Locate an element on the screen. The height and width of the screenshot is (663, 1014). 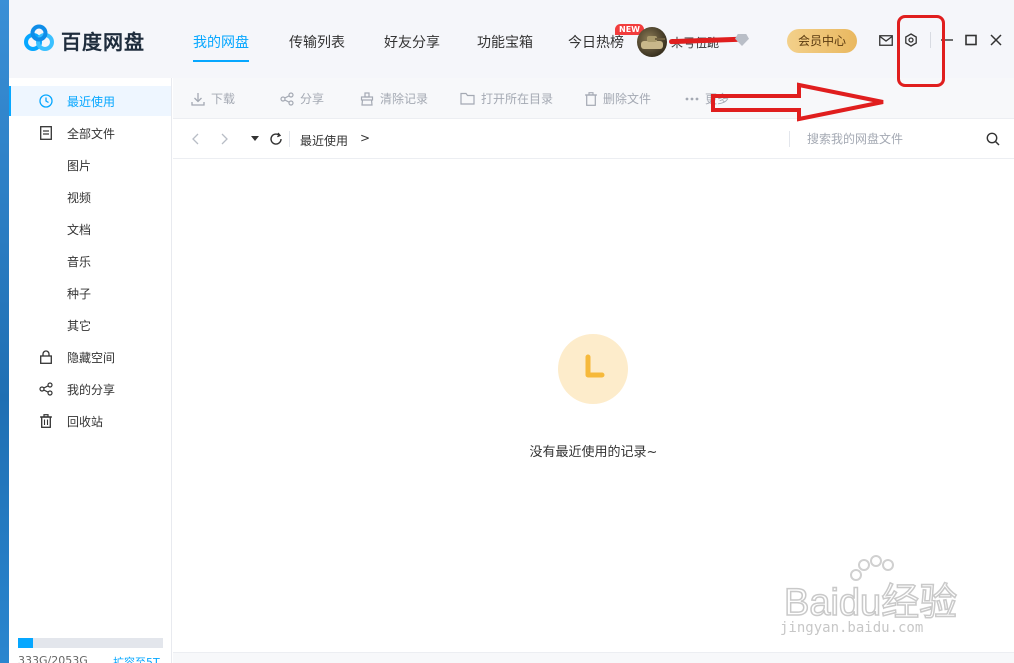
sidebar-item-videos: 视频 is located at coordinates (90, 197).